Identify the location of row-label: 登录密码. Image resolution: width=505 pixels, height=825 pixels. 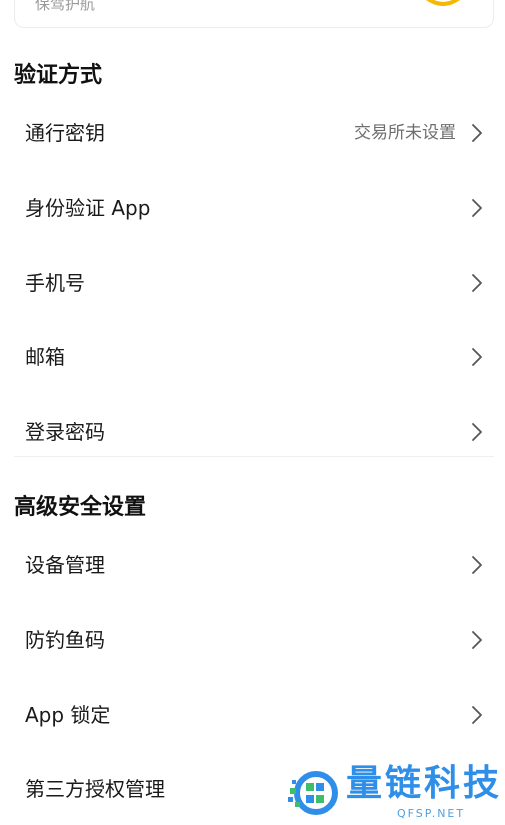
(65, 432).